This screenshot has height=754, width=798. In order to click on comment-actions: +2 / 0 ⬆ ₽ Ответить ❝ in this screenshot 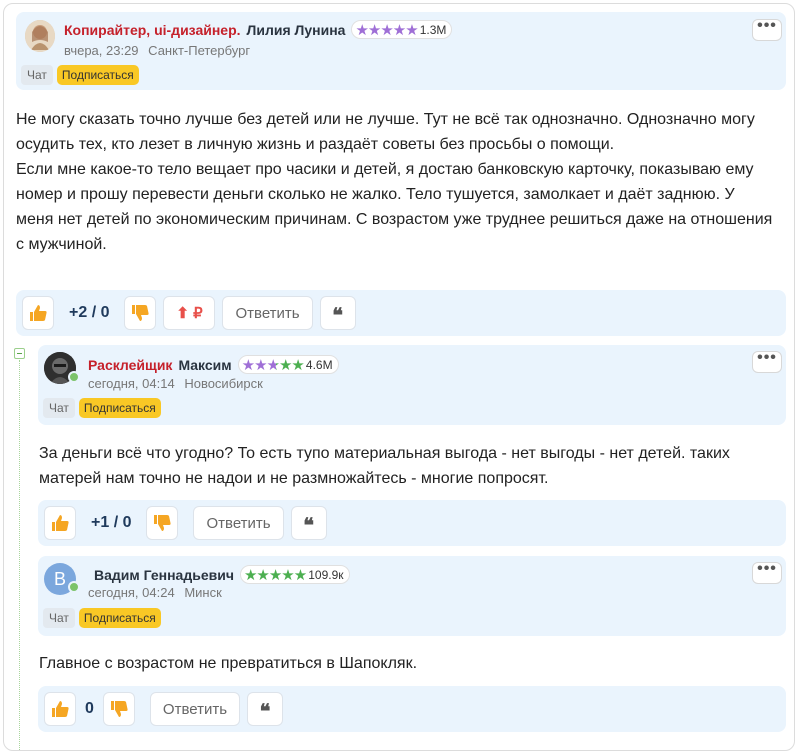, I will do `click(401, 313)`.